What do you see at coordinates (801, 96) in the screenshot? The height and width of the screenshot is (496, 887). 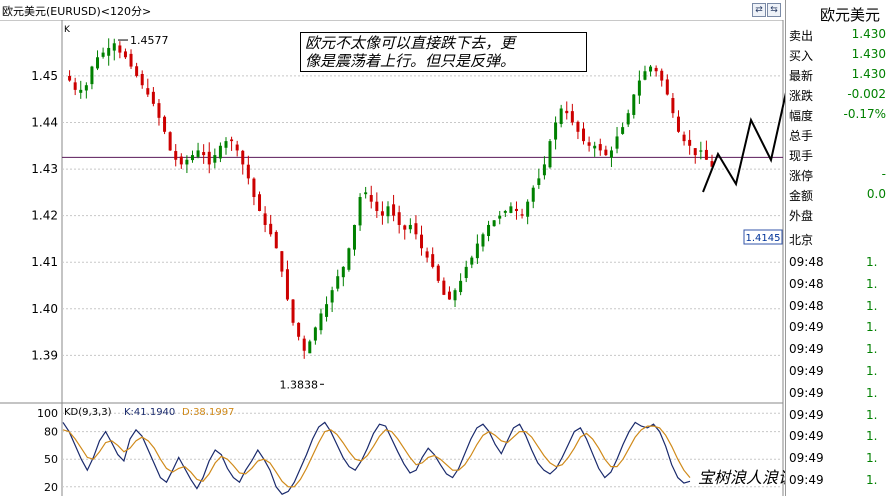 I see `quote-label: 涨跌` at bounding box center [801, 96].